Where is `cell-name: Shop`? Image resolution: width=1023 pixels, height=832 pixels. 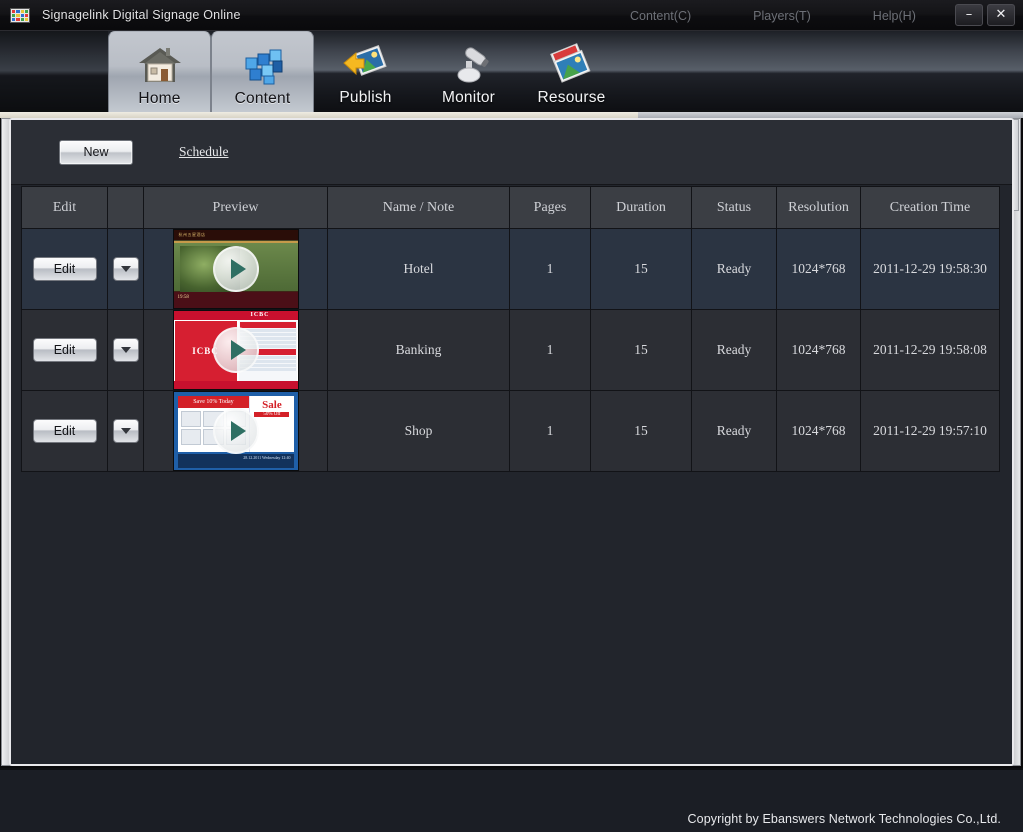
cell-name: Shop is located at coordinates (418, 431).